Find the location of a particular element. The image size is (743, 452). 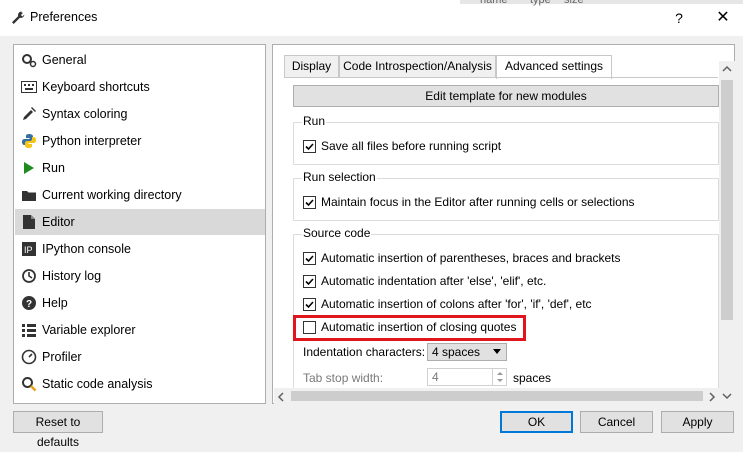

wrench-icon is located at coordinates (18, 18).